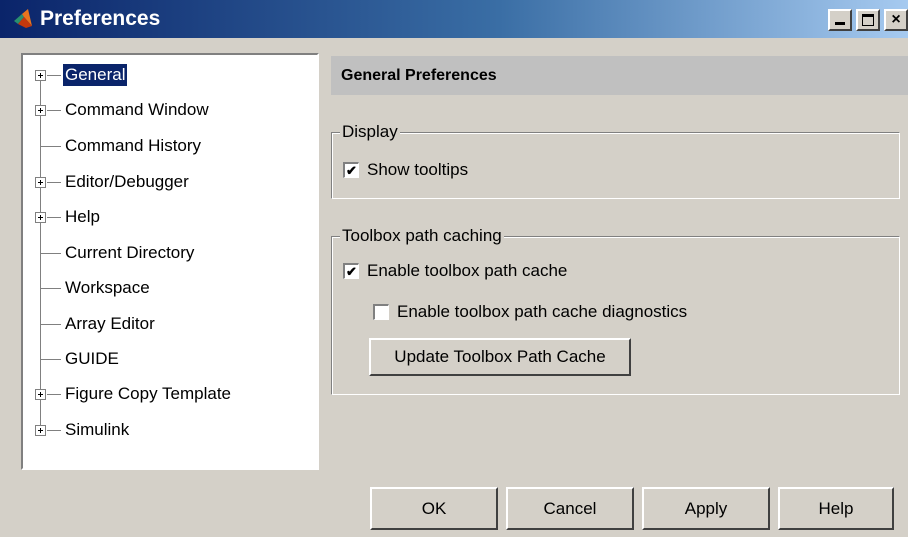  I want to click on tree-item-label: Command Window, so click(137, 109).